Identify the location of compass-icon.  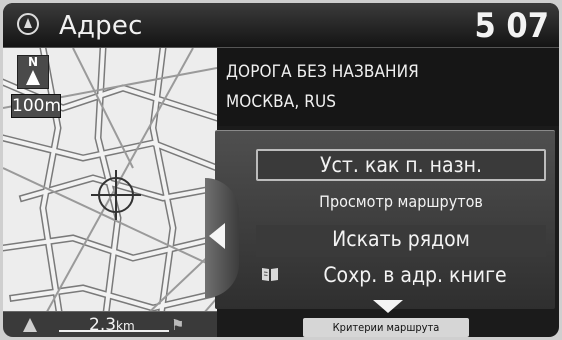
(28, 24).